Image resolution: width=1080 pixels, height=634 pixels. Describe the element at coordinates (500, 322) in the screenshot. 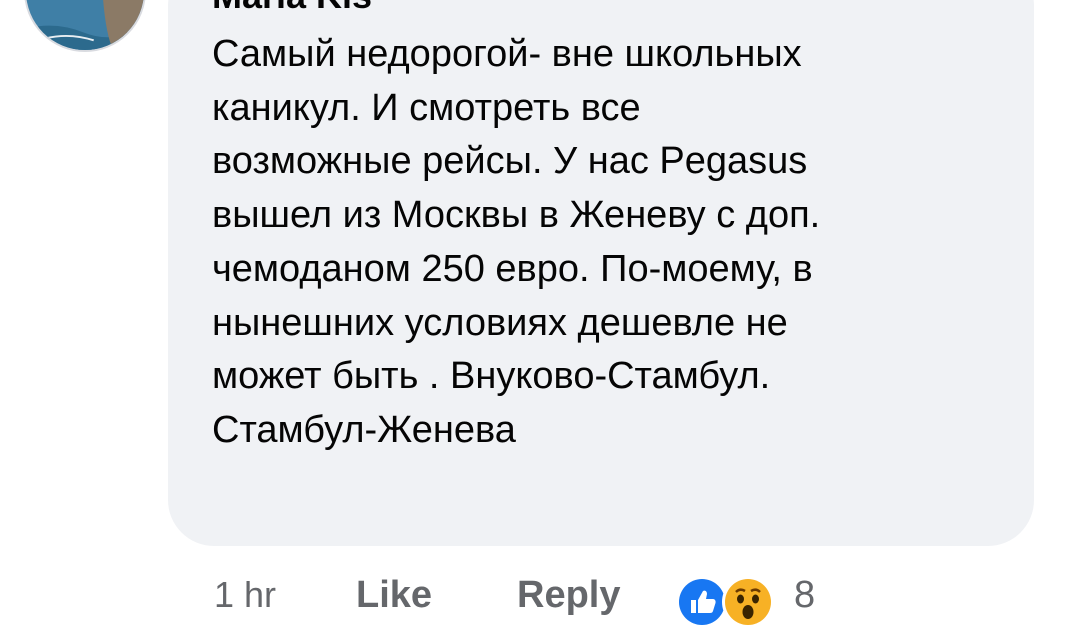

I see `comment-line: нынешних условиях дешевле не` at that location.